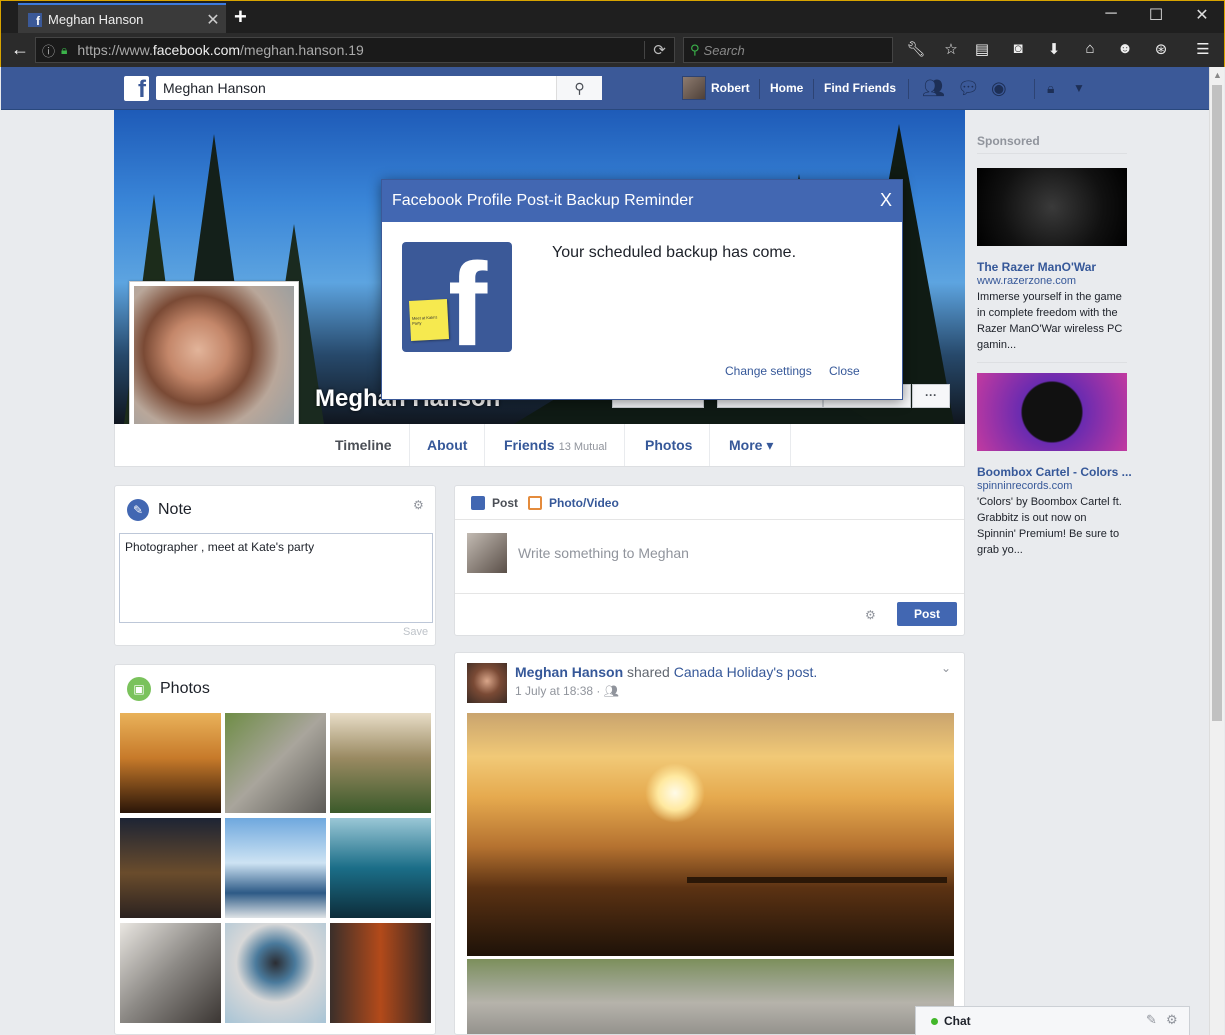  I want to click on back-icon: ←, so click(20, 49).